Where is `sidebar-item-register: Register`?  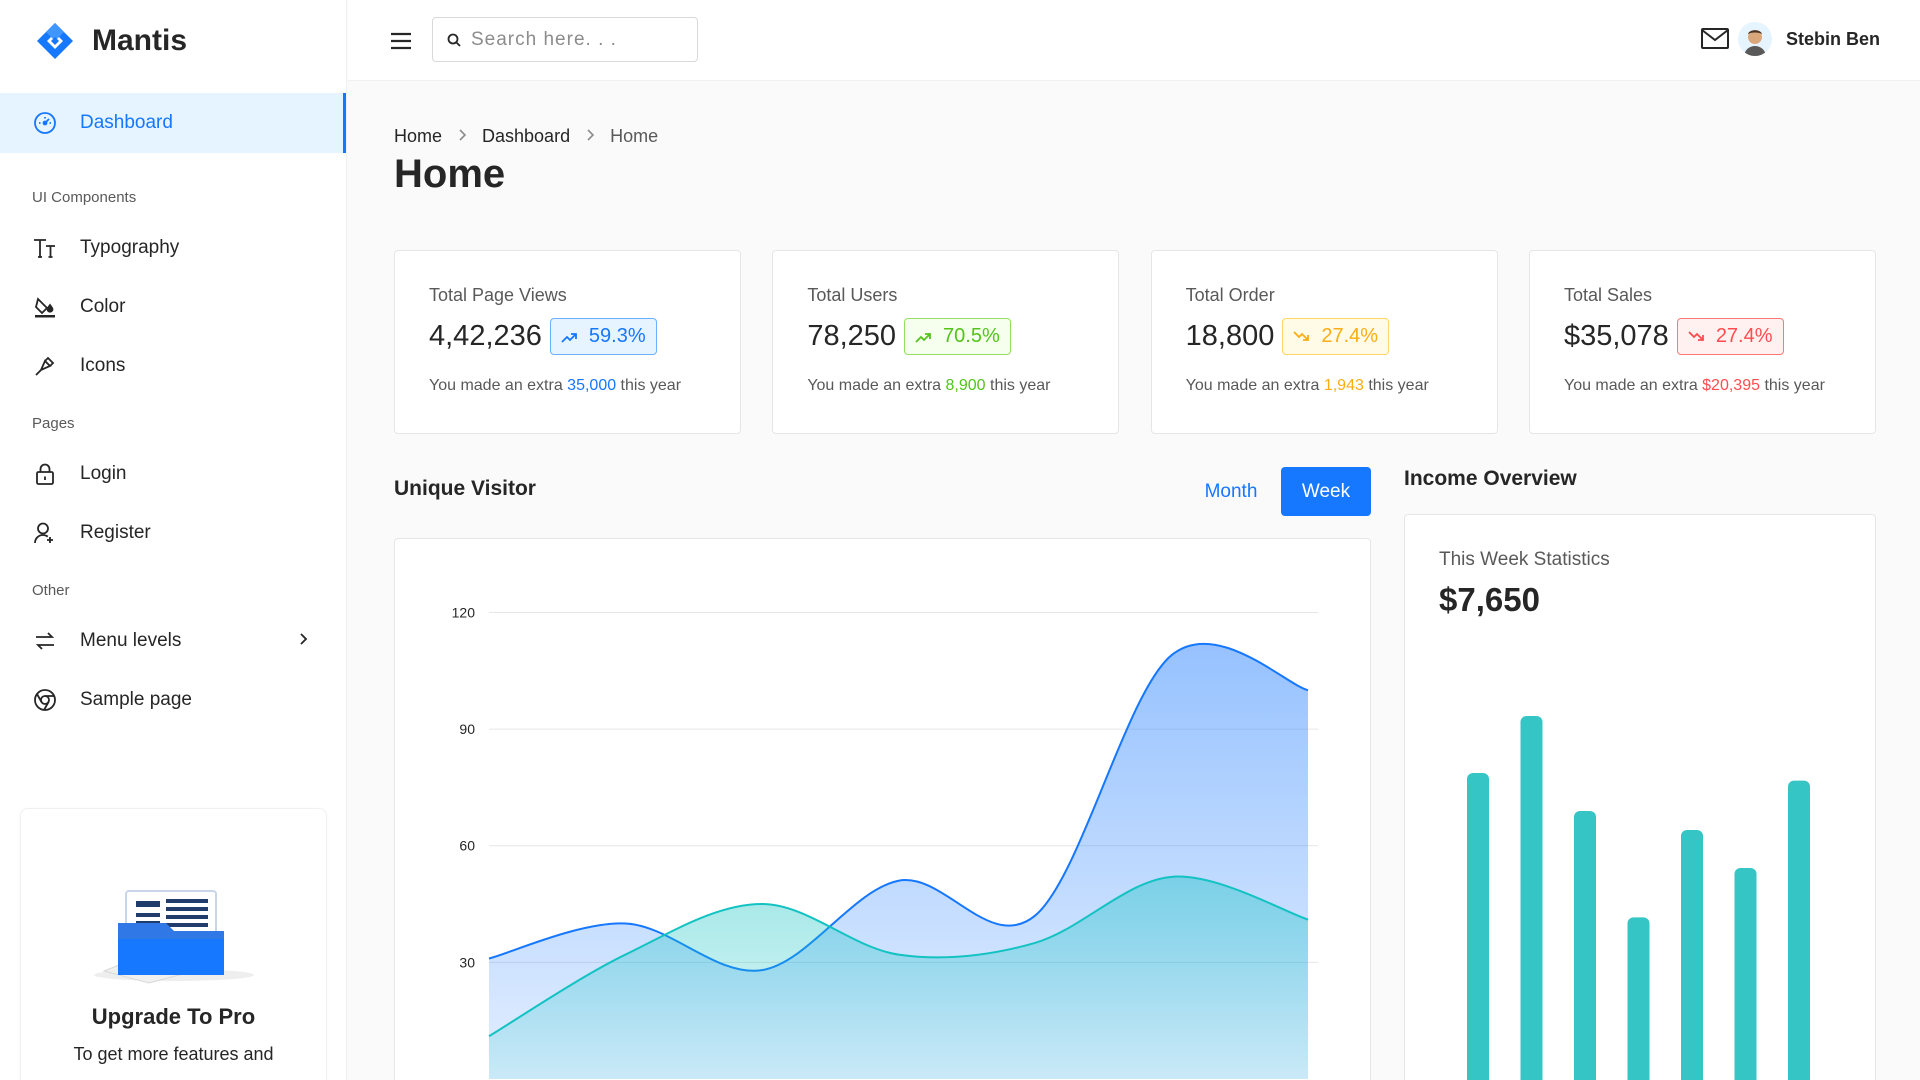 sidebar-item-register: Register is located at coordinates (173, 532).